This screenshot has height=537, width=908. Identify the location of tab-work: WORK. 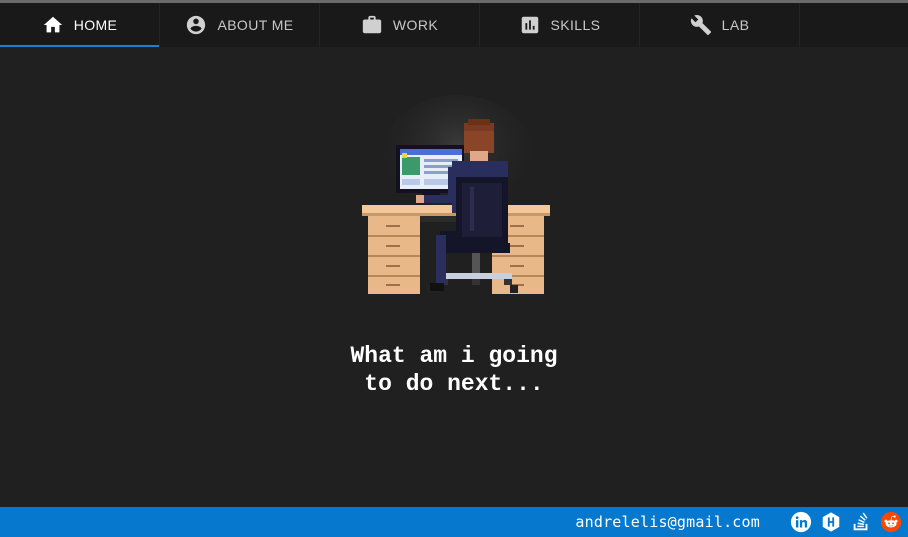
(400, 25).